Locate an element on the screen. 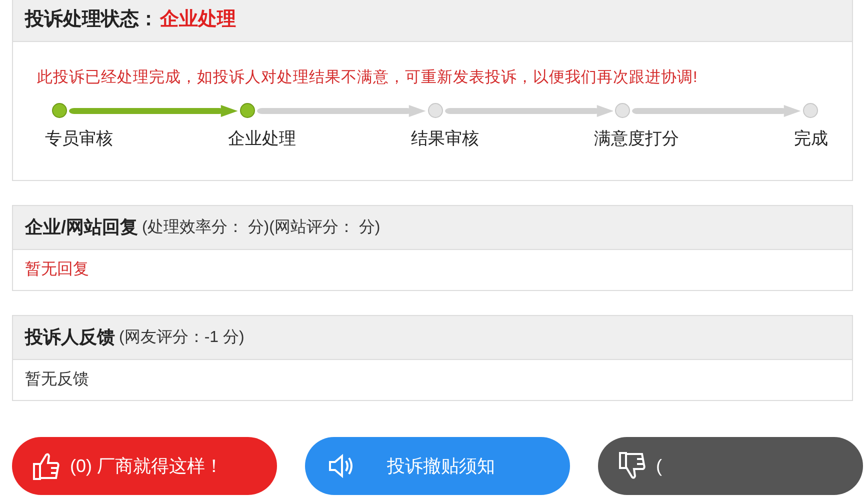 Image resolution: width=865 pixels, height=501 pixels. thumbs-down-icon is located at coordinates (632, 466).